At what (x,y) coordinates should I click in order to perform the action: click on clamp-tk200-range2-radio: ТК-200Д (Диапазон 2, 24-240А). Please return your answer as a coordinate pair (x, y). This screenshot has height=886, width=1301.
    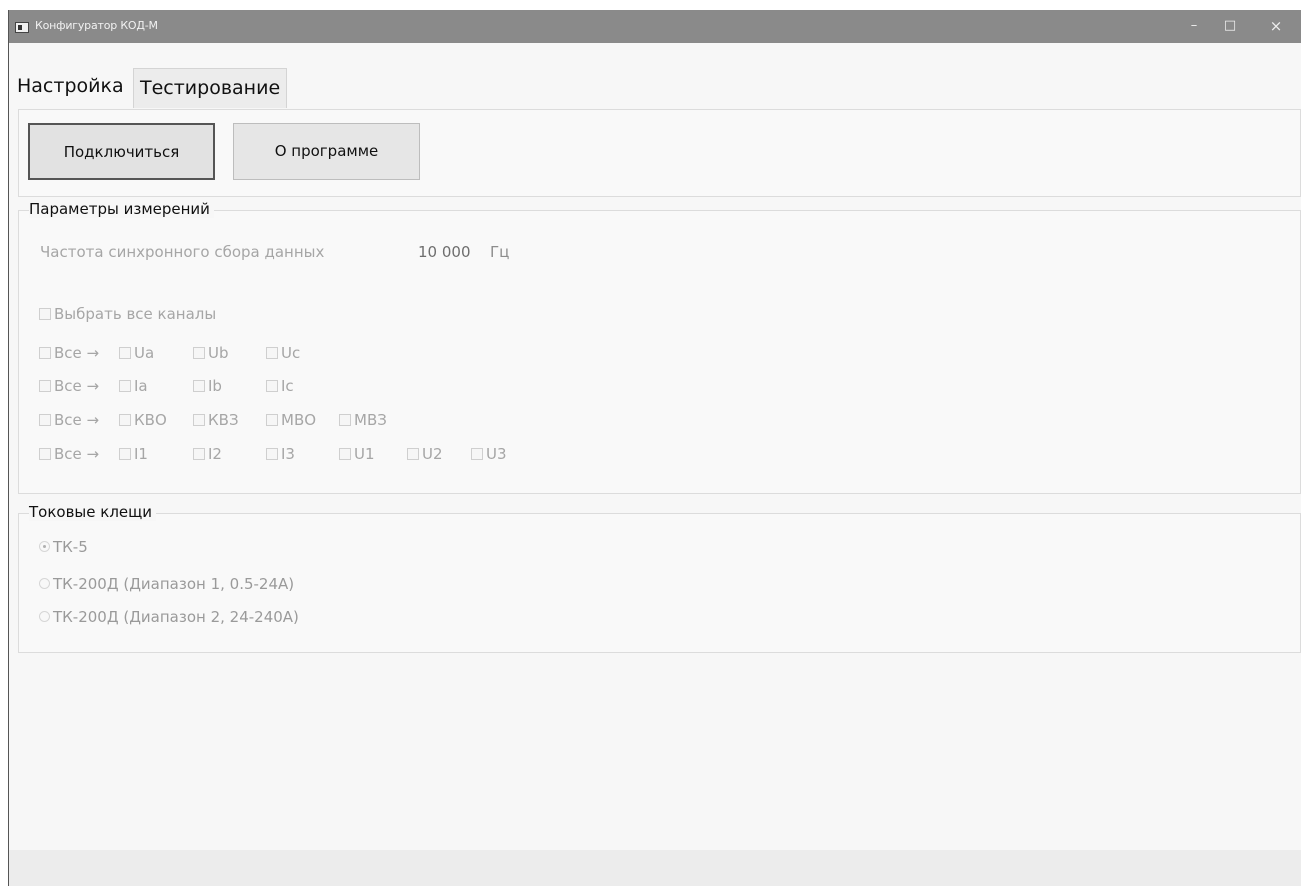
    Looking at the image, I should click on (169, 617).